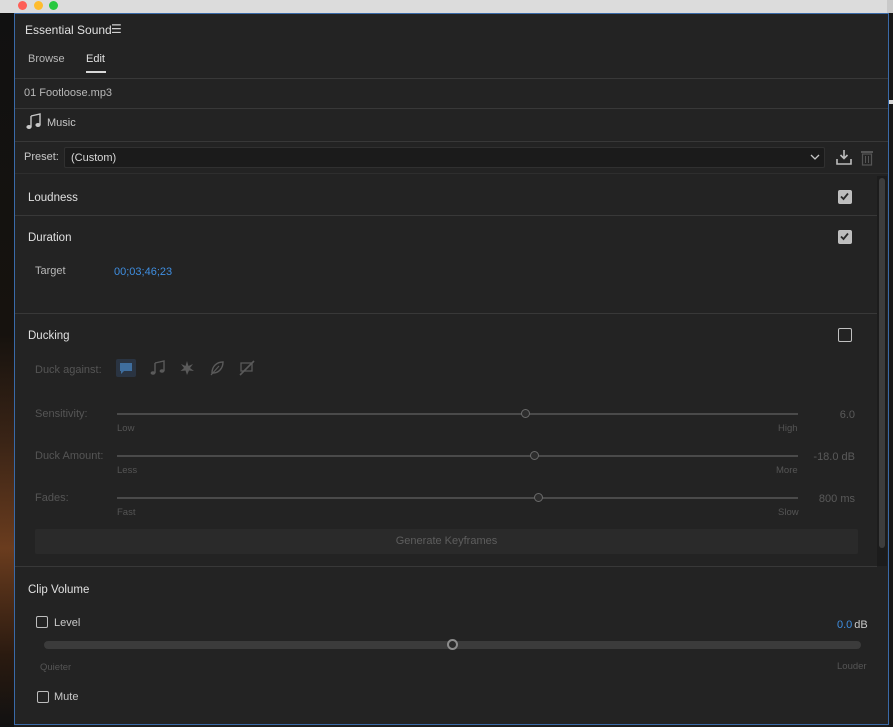  Describe the element at coordinates (53, 198) in the screenshot. I see `section-title-loudness: Loudness` at that location.